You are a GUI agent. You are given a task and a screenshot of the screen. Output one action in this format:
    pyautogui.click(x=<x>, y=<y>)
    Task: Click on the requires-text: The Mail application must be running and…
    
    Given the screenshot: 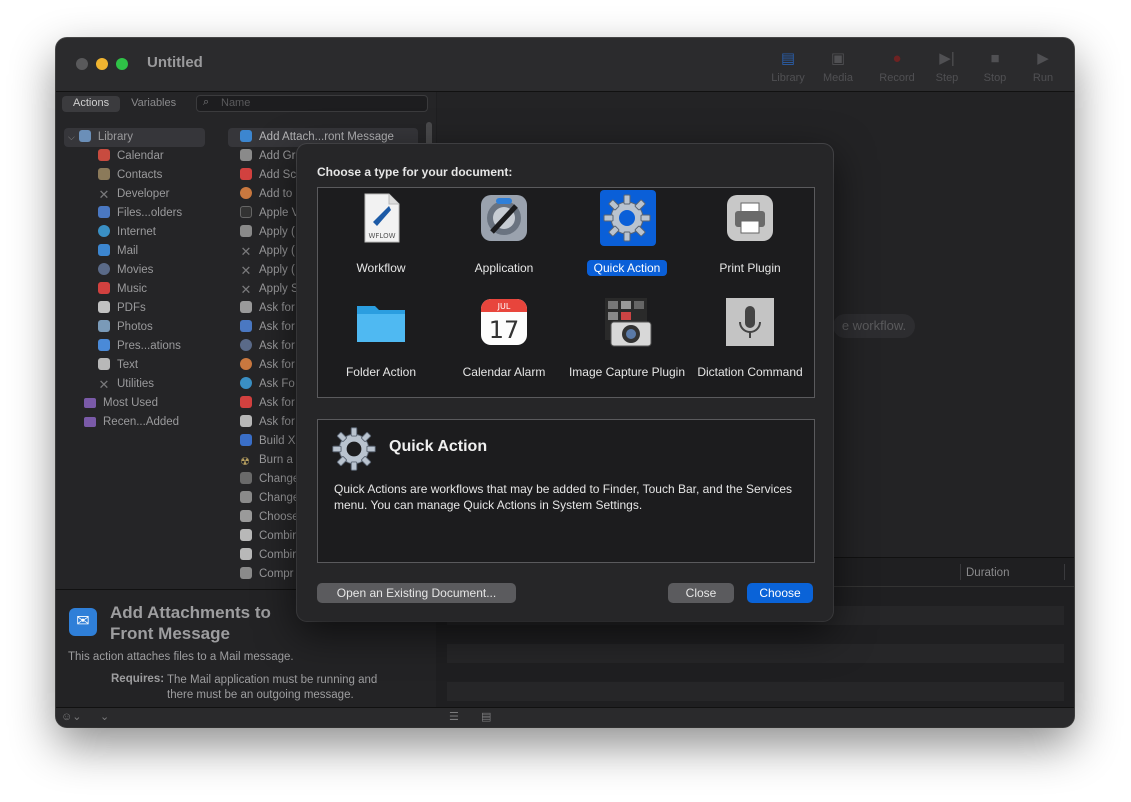 What is the action you would take?
    pyautogui.click(x=272, y=687)
    